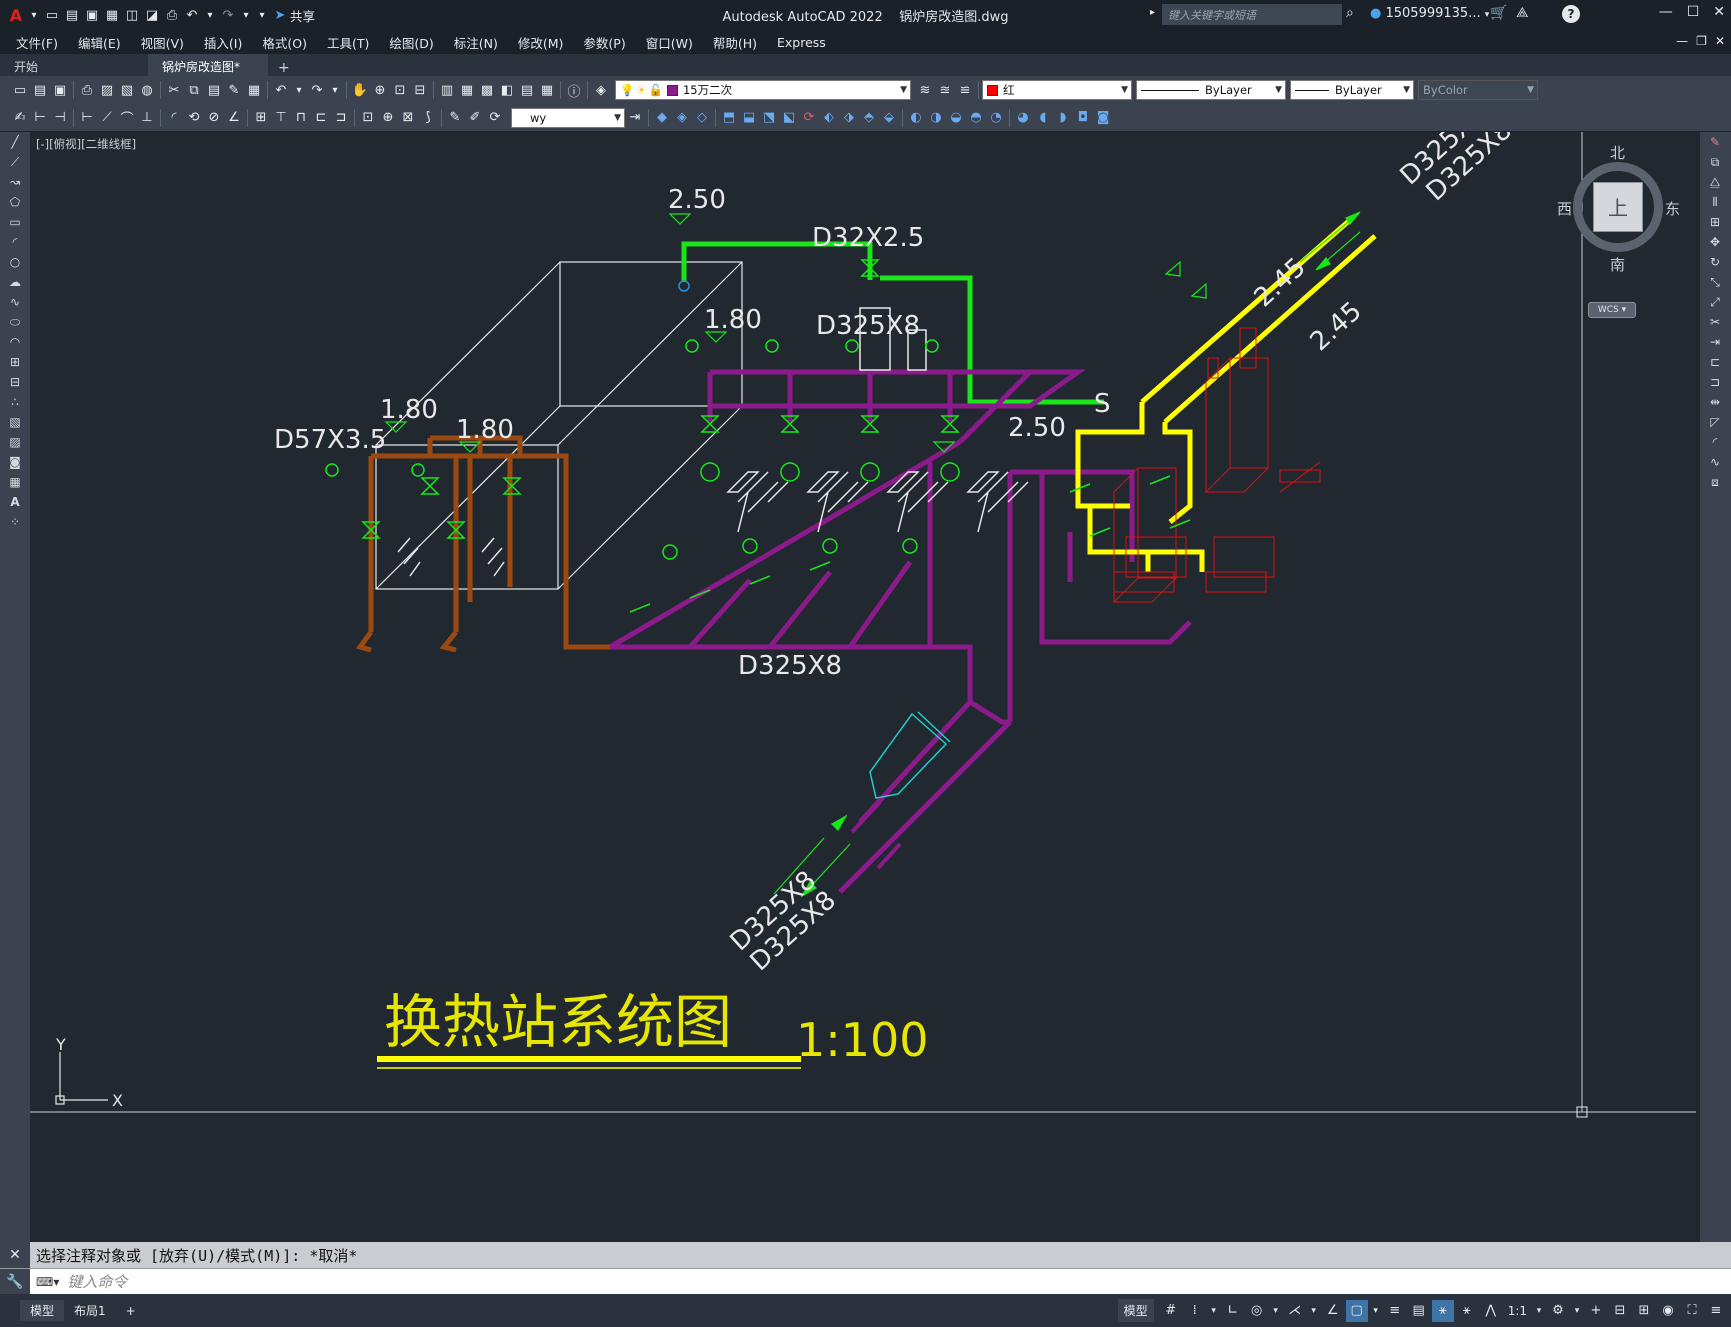  I want to click on viewcube-north: 北, so click(1617, 152).